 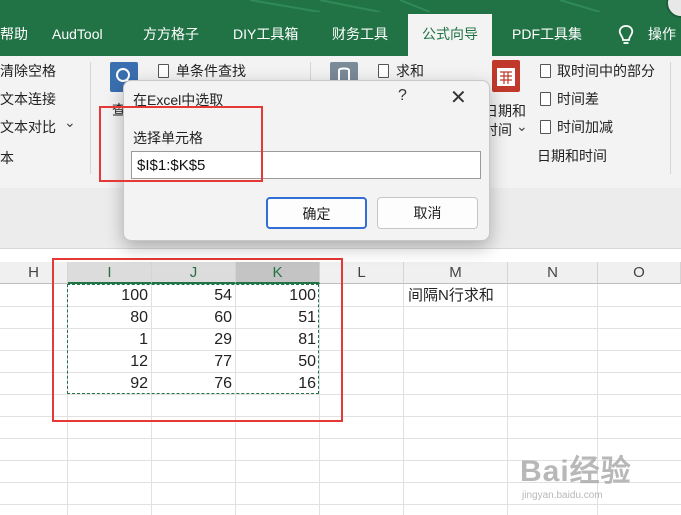 I want to click on cancel-button: 取消, so click(x=427, y=213).